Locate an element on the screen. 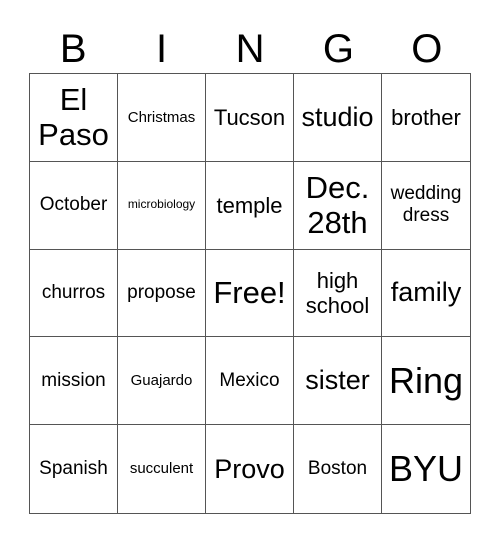  bingo-cell: Guajardo is located at coordinates (162, 381).